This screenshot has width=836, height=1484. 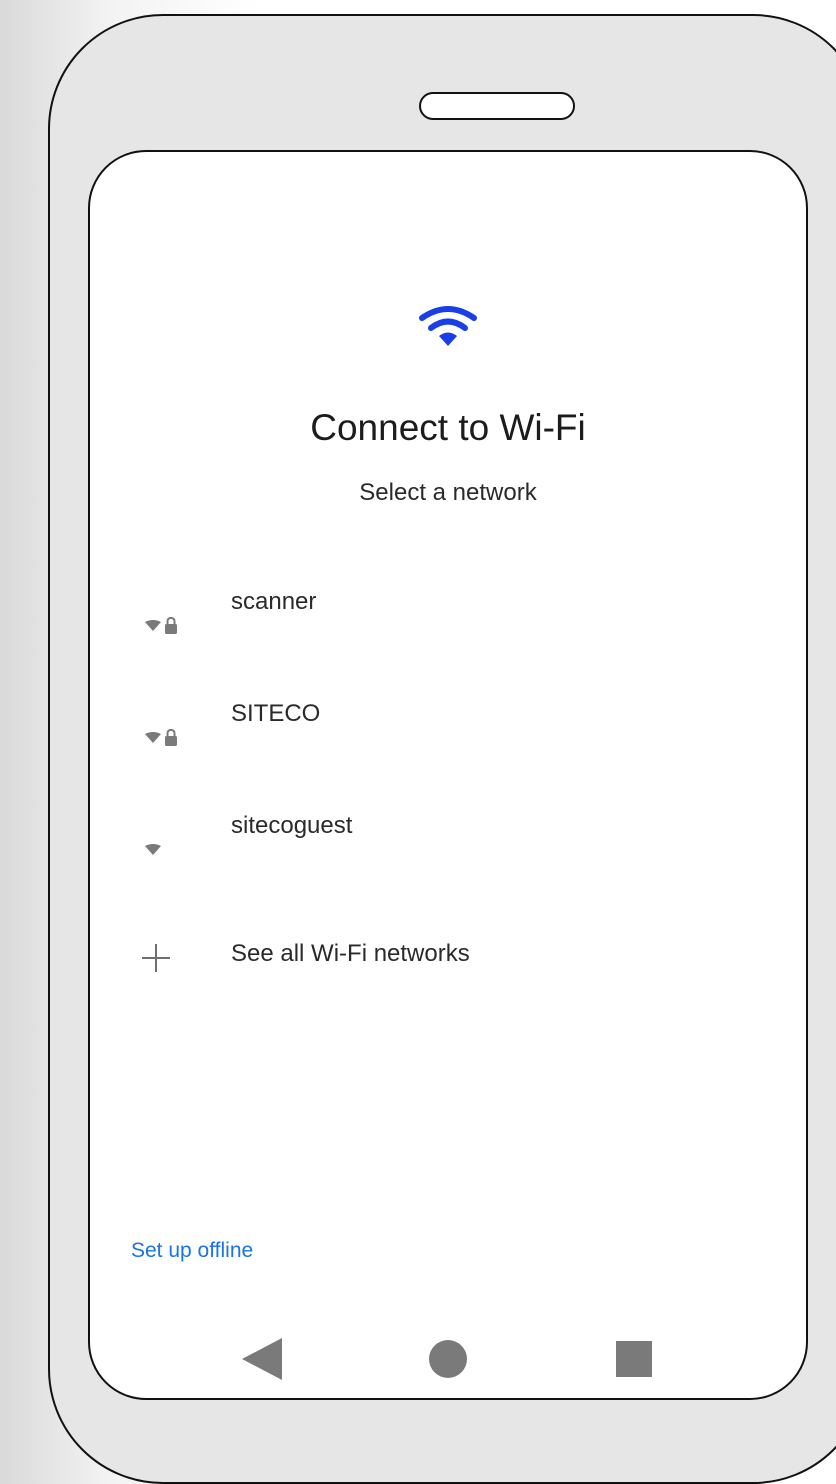 What do you see at coordinates (448, 427) in the screenshot?
I see `page-title: Connect to Wi-Fi` at bounding box center [448, 427].